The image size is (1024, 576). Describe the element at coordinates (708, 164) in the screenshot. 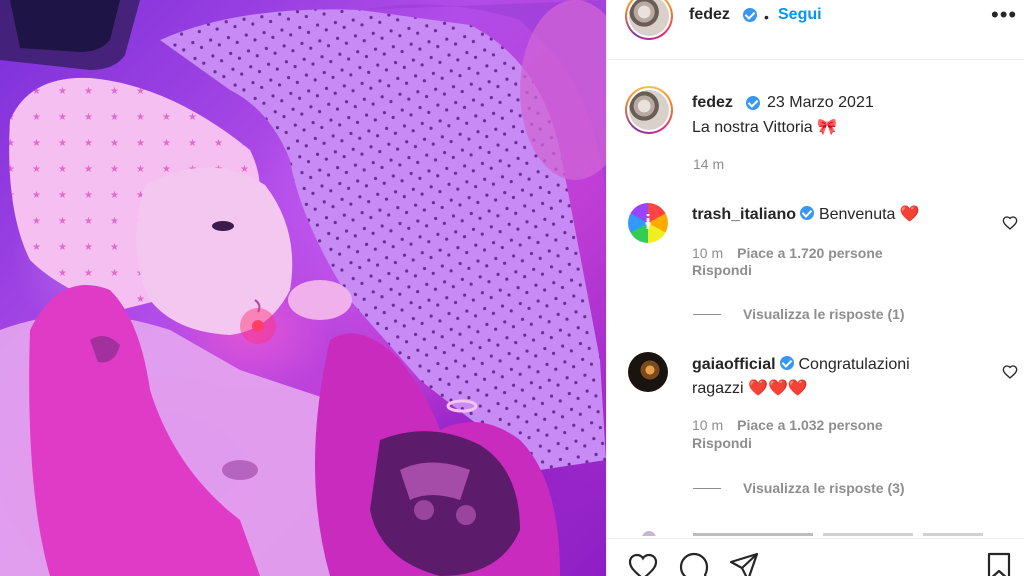

I see `caption-time: 14 m` at that location.